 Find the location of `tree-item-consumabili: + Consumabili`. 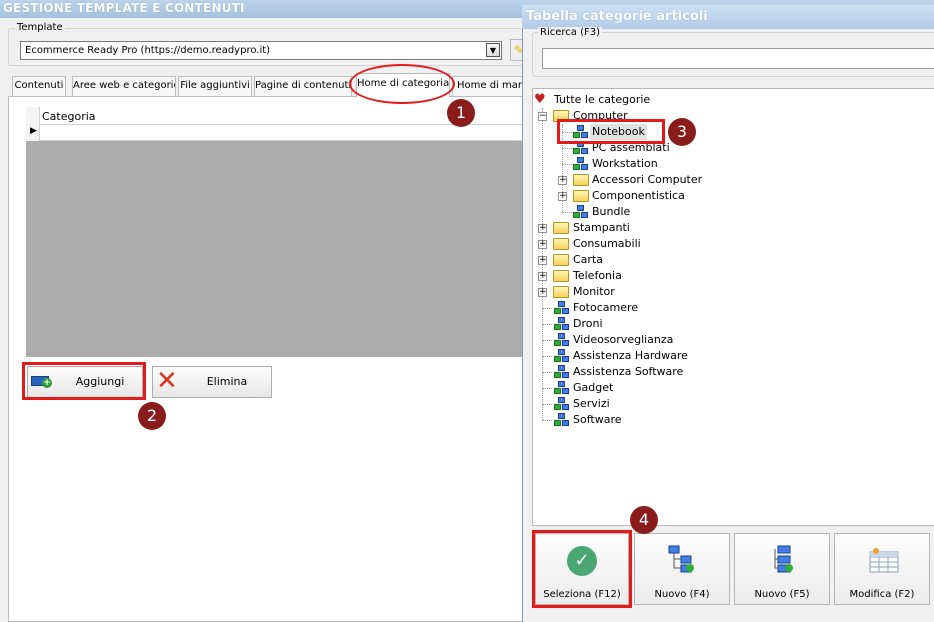

tree-item-consumabili: + Consumabili is located at coordinates (634, 244).